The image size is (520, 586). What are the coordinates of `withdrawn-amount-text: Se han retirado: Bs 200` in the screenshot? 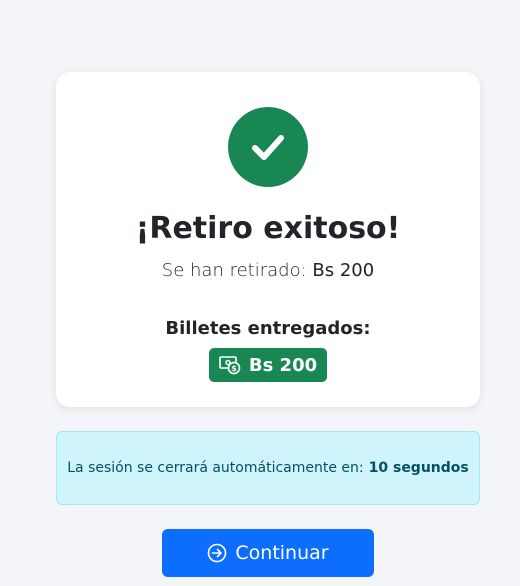 It's located at (268, 271).